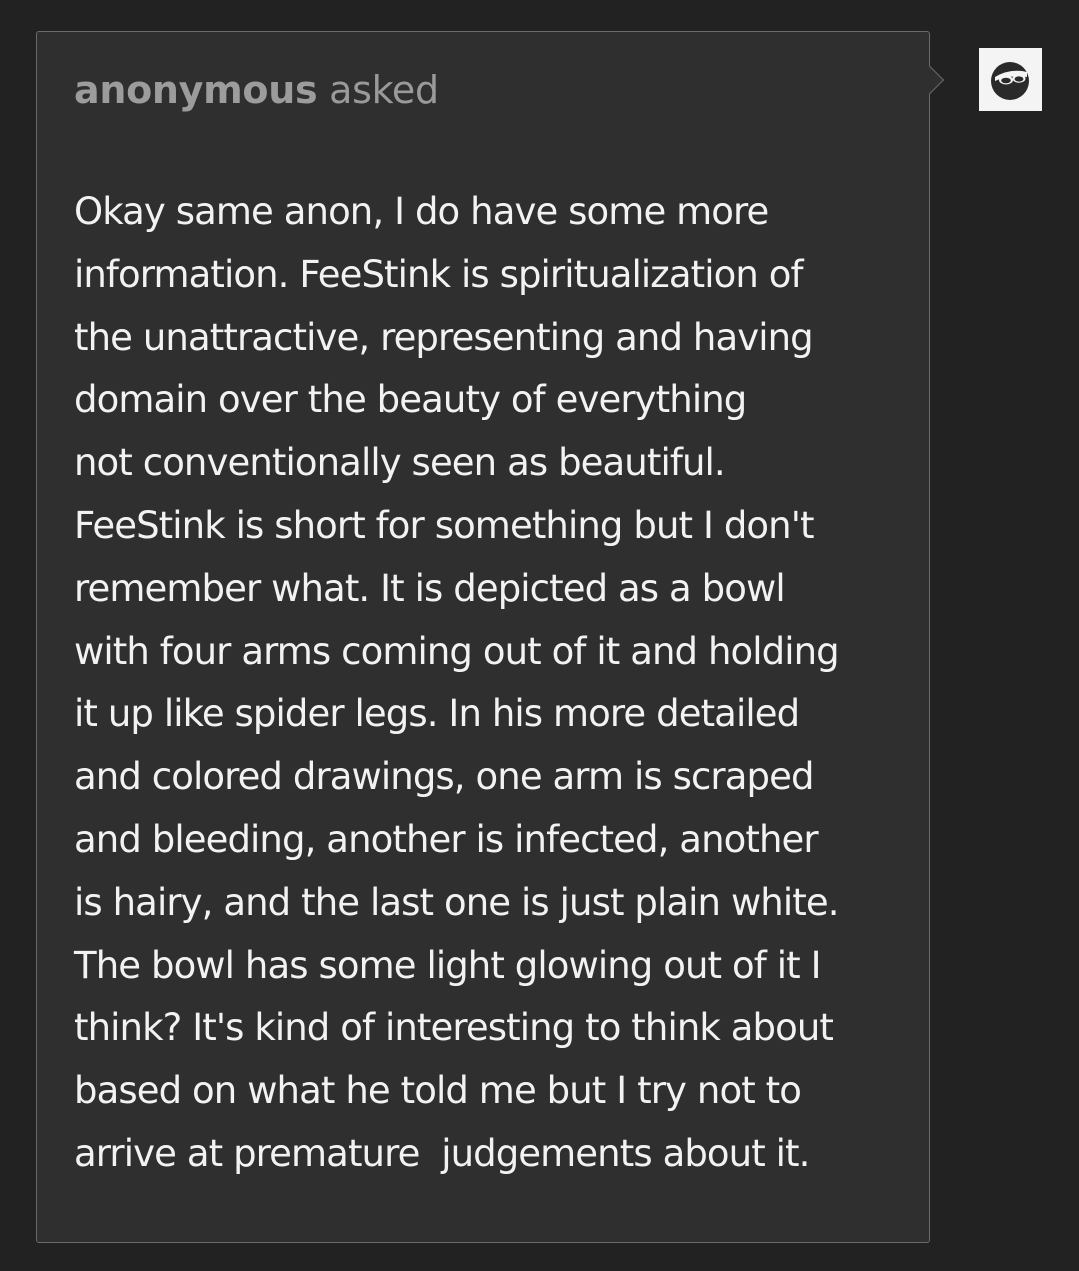 This screenshot has height=1271, width=1079. Describe the element at coordinates (442, 1153) in the screenshot. I see `ask-text-line: arrive at premature judgements about it.` at that location.